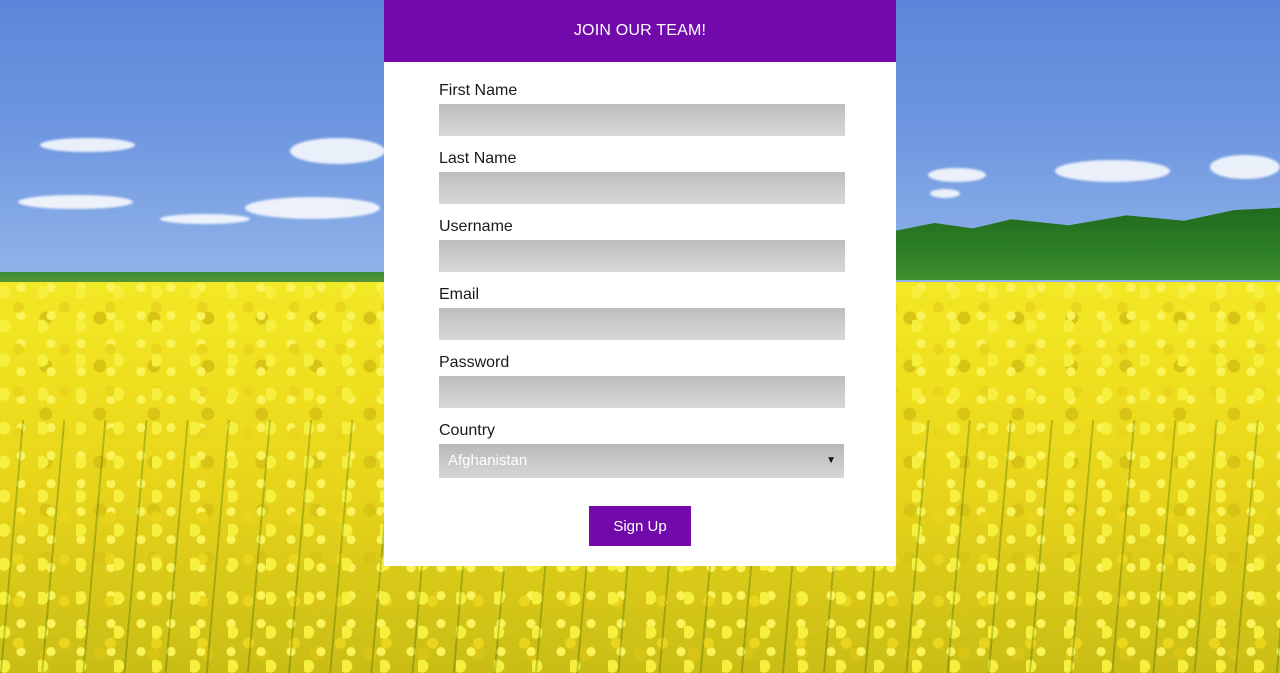 The image size is (1280, 673). I want to click on caret-down-icon: ▼, so click(831, 460).